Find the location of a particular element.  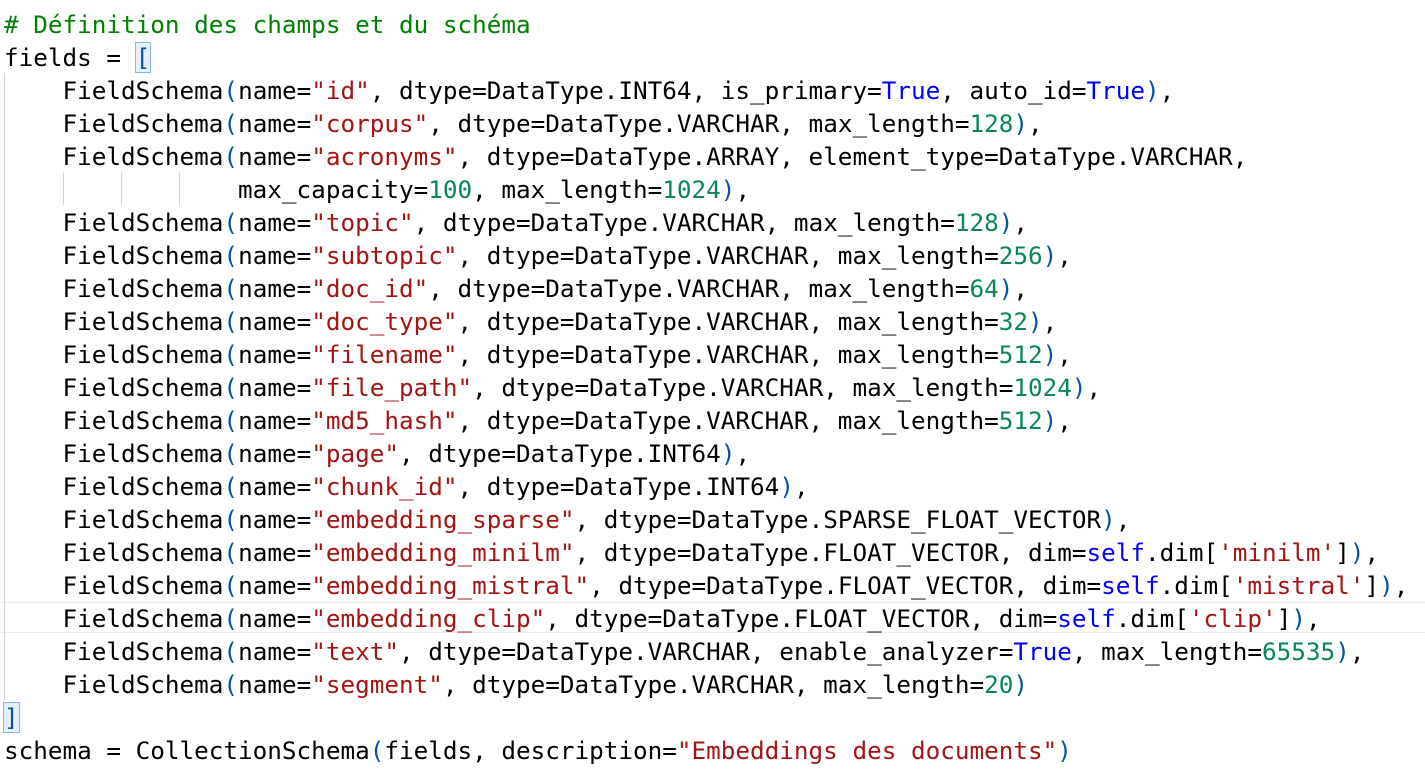

code-token: .dim[ is located at coordinates (1182, 552).